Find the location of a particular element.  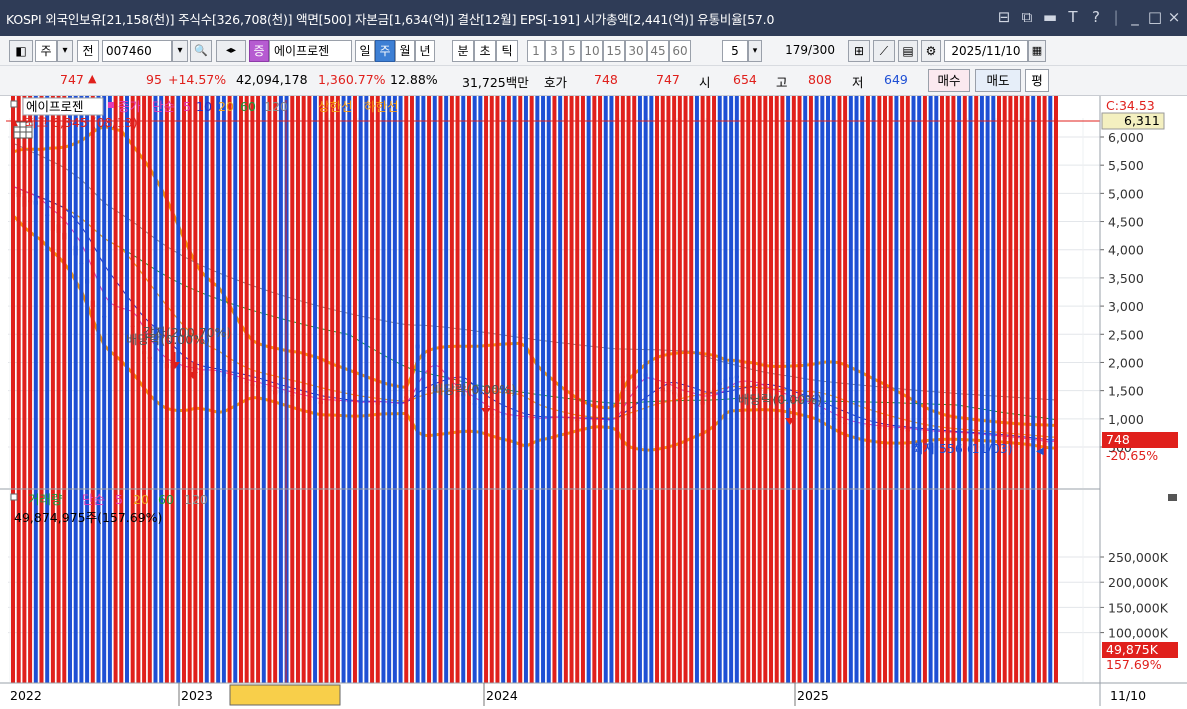

interval-1: 1 is located at coordinates (536, 51).